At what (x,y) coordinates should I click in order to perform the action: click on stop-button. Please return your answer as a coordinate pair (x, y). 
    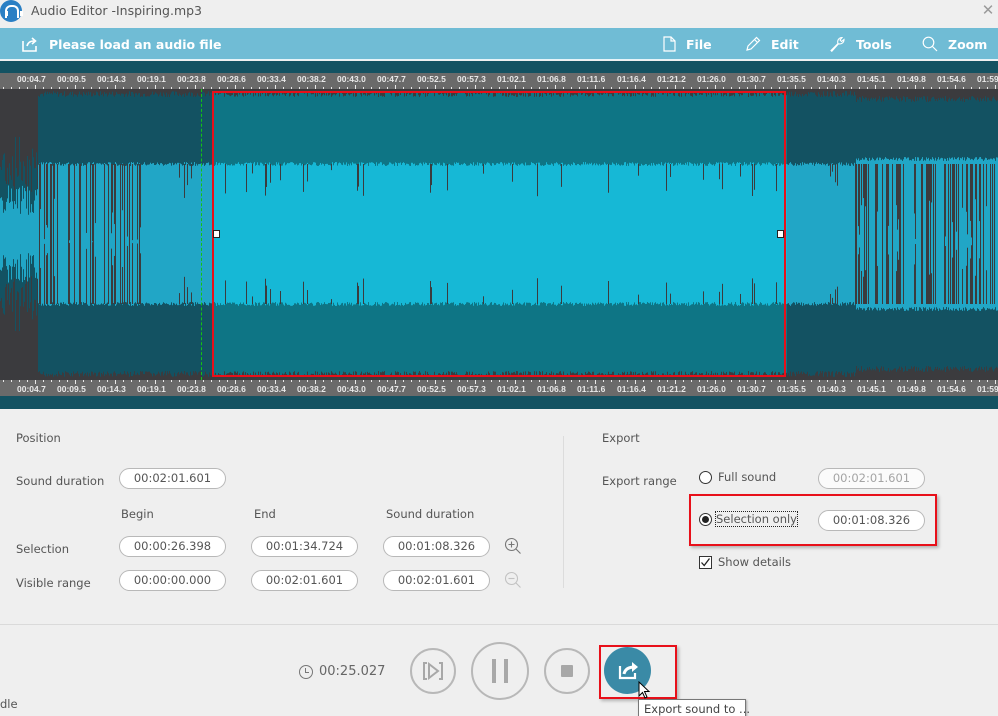
    Looking at the image, I should click on (567, 671).